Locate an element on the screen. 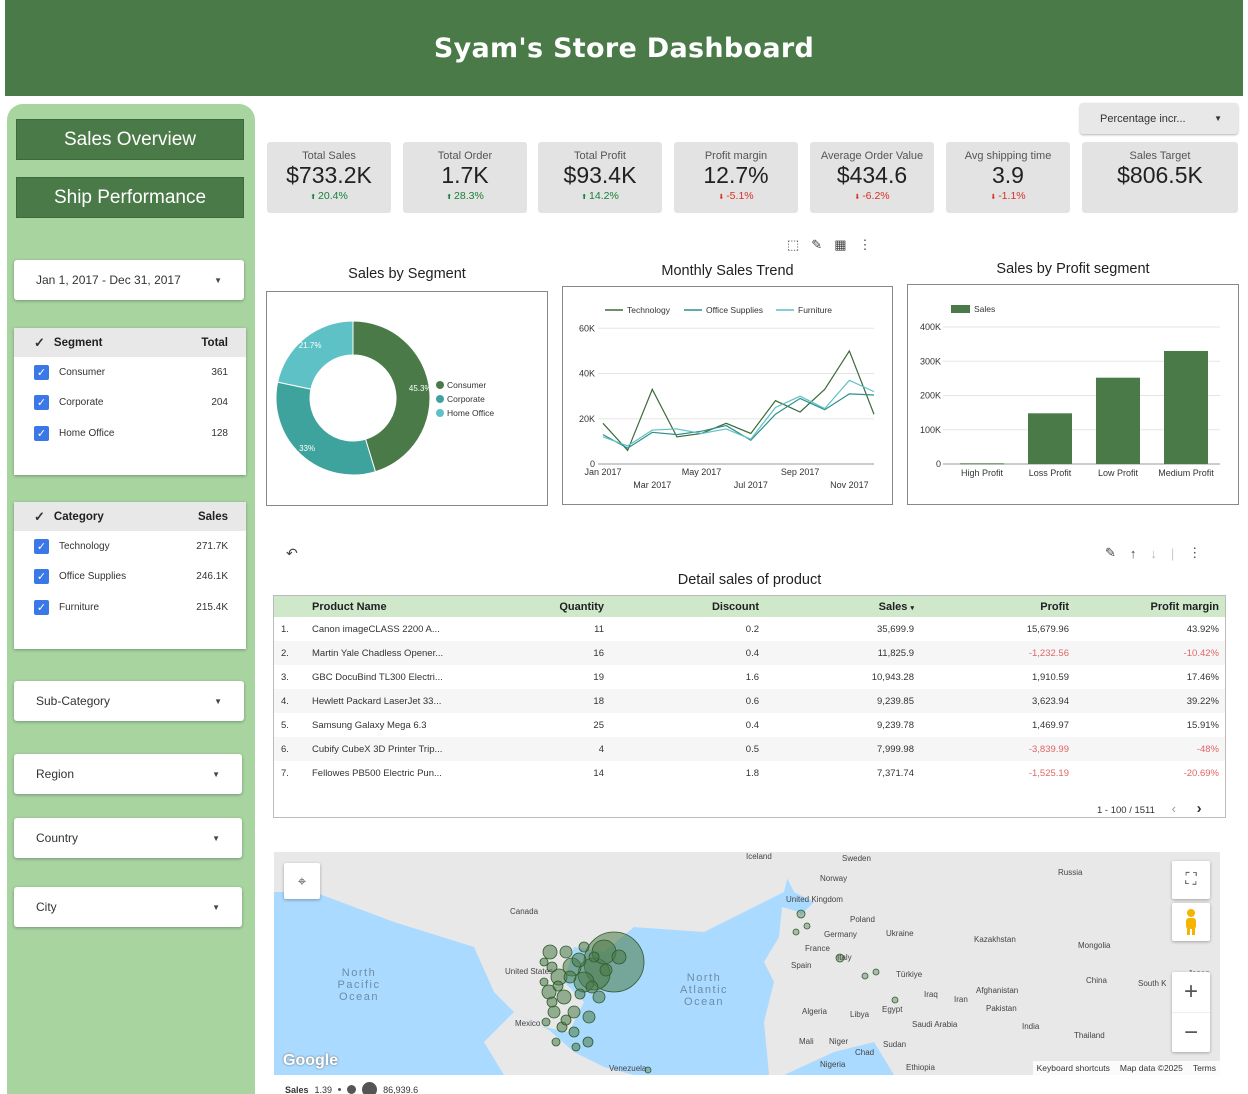 The height and width of the screenshot is (1094, 1248). segment-item-corporate: ✓ Corporate 204 is located at coordinates (130, 403).